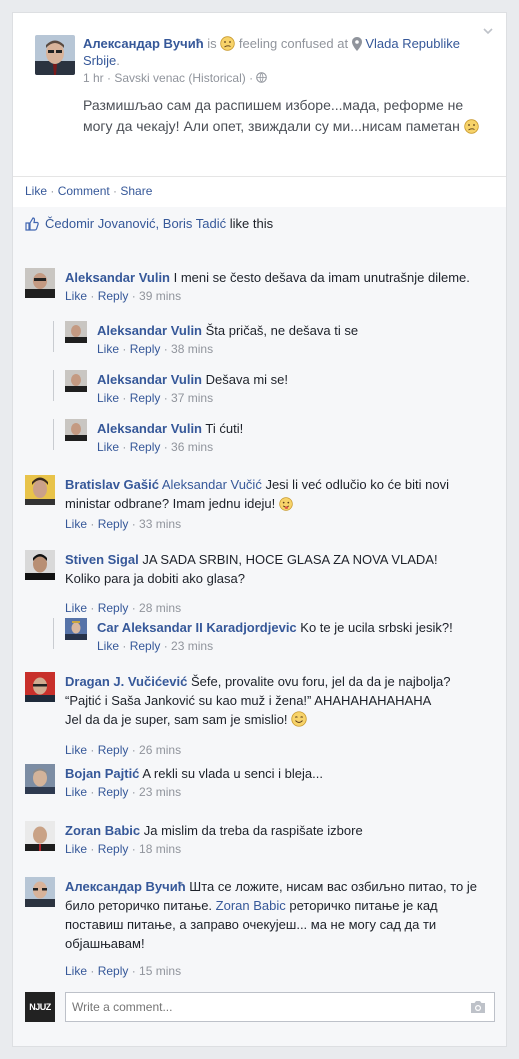 This screenshot has width=519, height=1059. Describe the element at coordinates (246, 379) in the screenshot. I see `comment-body: Dešava mi se!` at that location.